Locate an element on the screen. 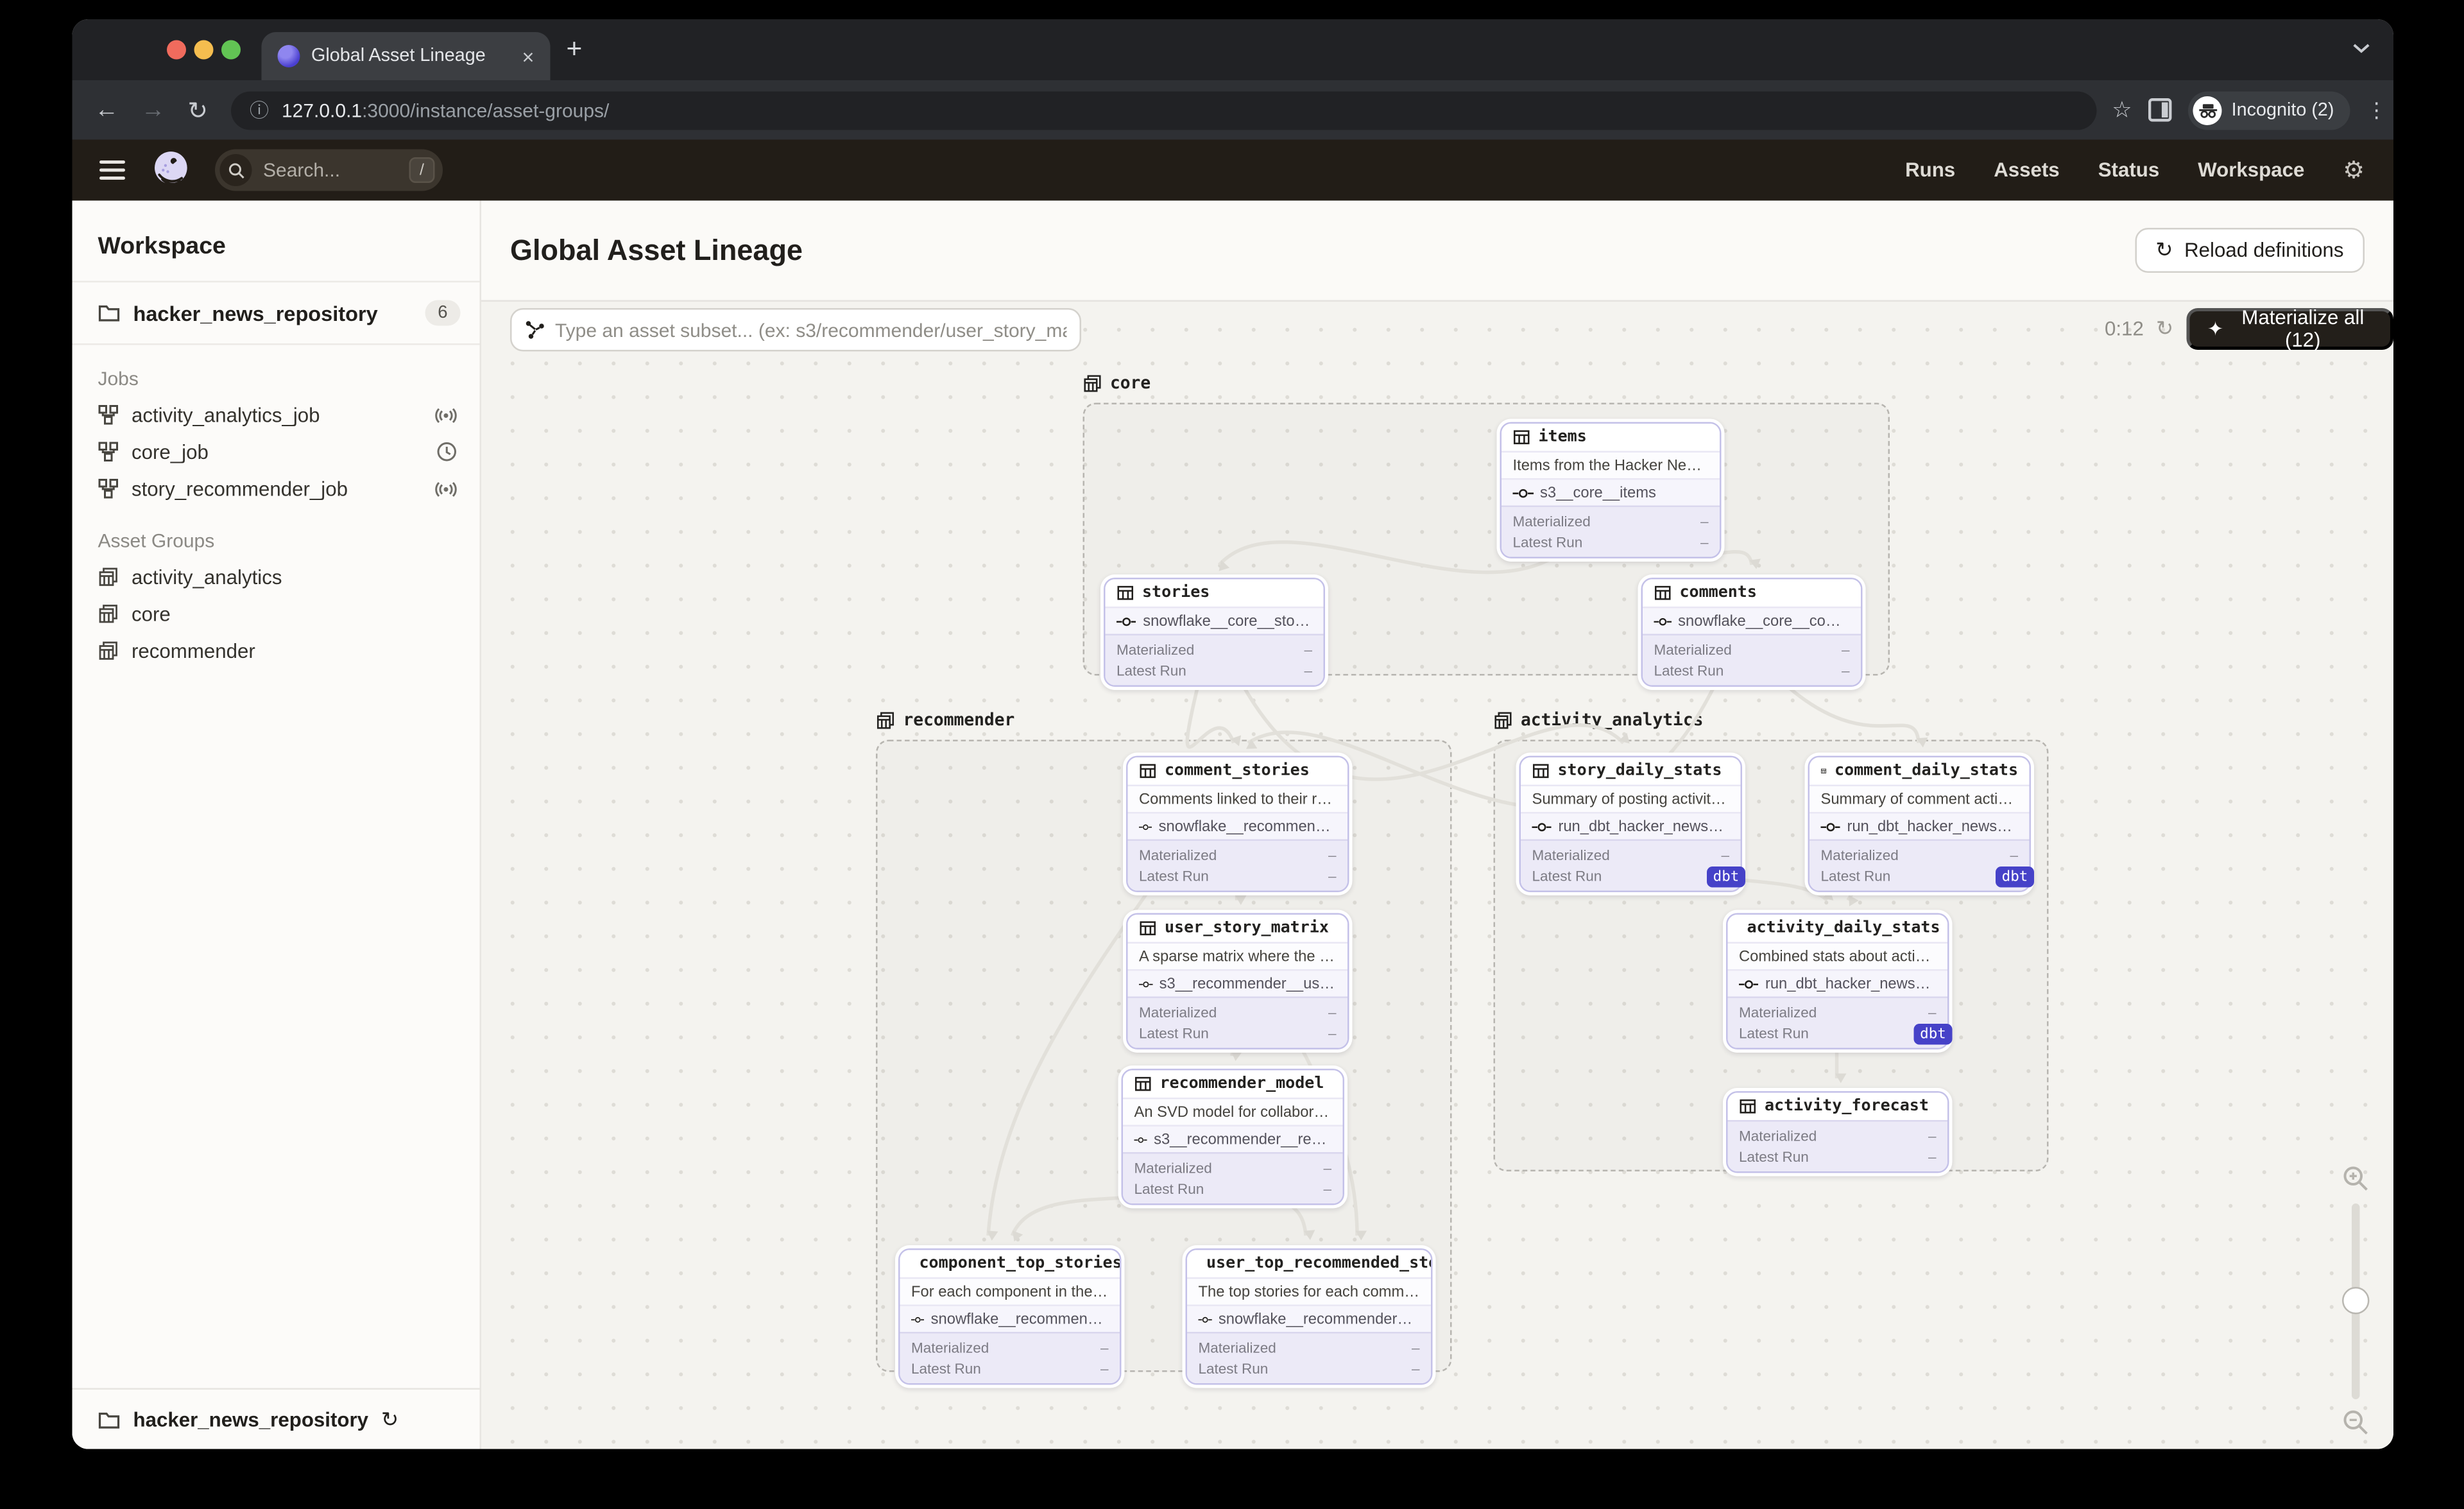  sidebar-item-recommender-group: recommender is located at coordinates (277, 650).